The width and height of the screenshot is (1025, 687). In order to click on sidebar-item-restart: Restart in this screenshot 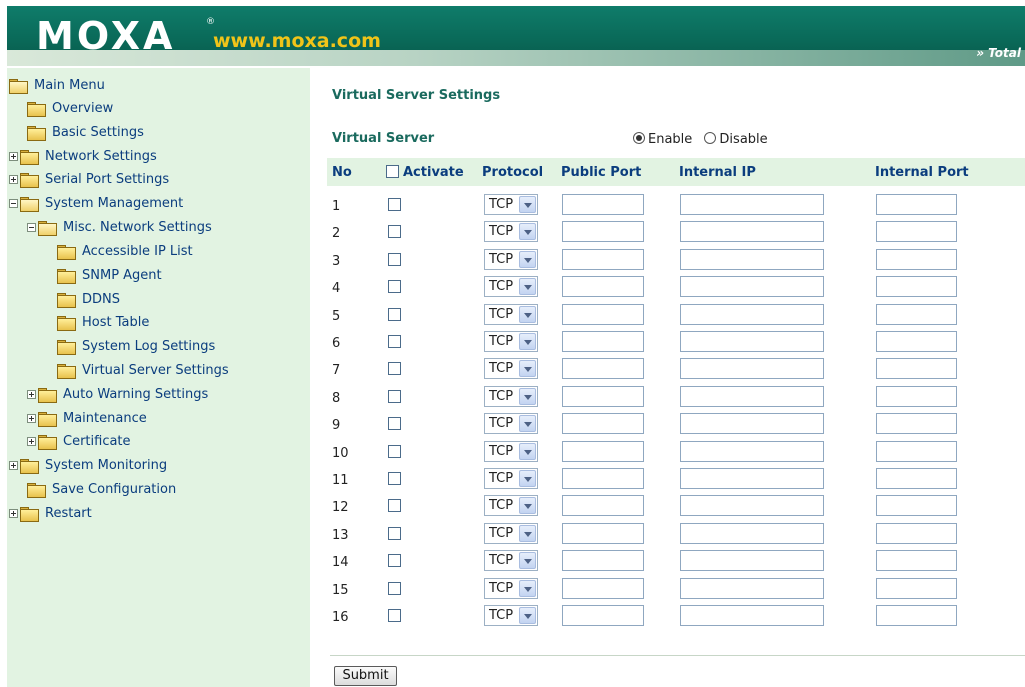, I will do `click(50, 514)`.